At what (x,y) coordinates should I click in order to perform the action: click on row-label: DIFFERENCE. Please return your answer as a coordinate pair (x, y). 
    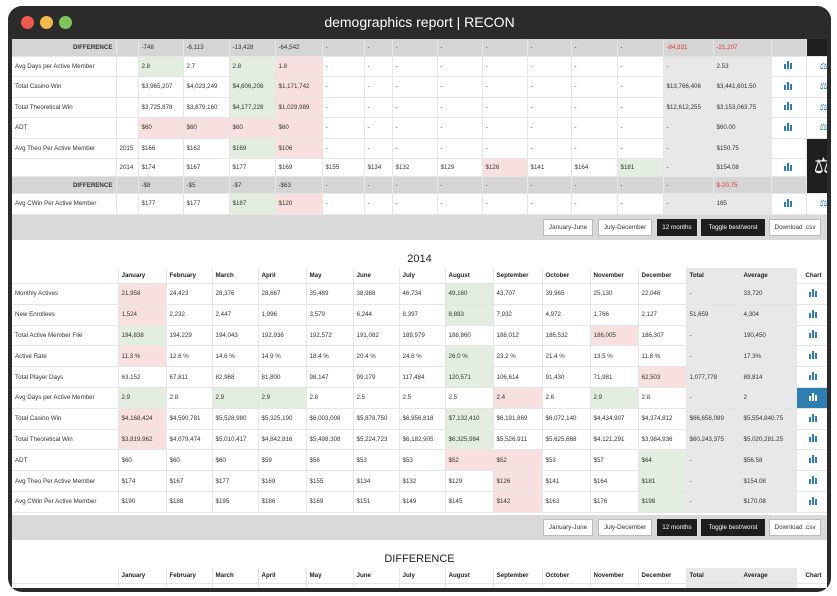
    Looking at the image, I should click on (64, 185).